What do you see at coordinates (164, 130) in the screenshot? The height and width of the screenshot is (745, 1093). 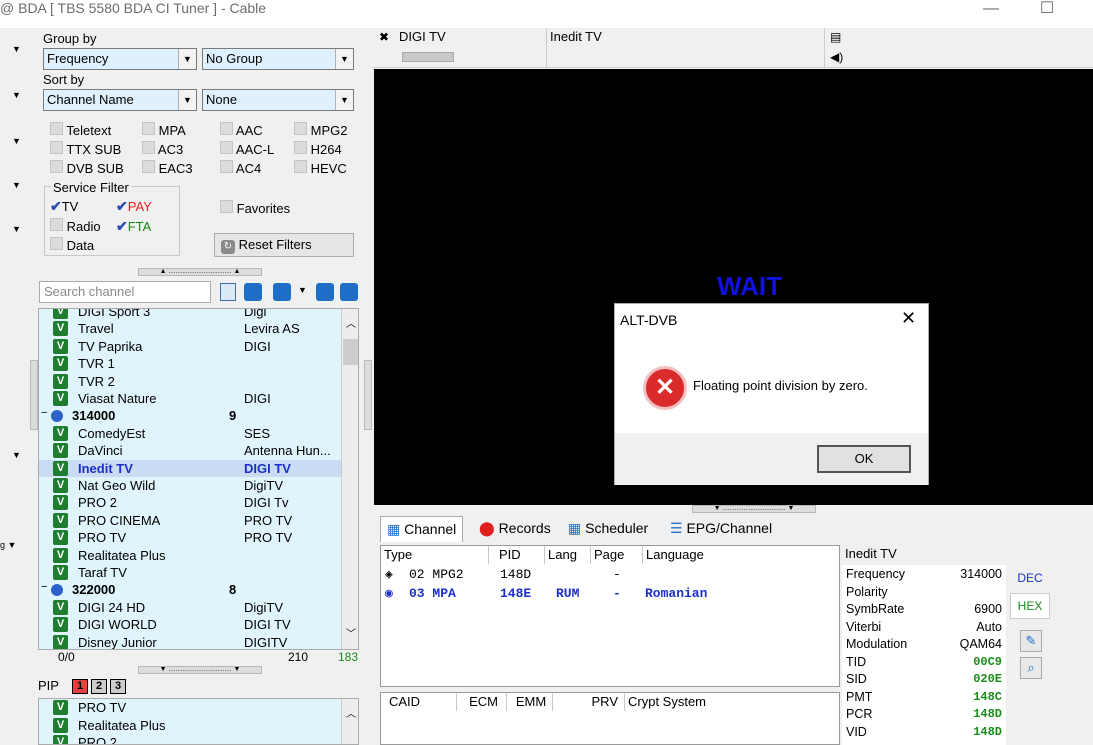 I see `filter-mpa: MPA` at bounding box center [164, 130].